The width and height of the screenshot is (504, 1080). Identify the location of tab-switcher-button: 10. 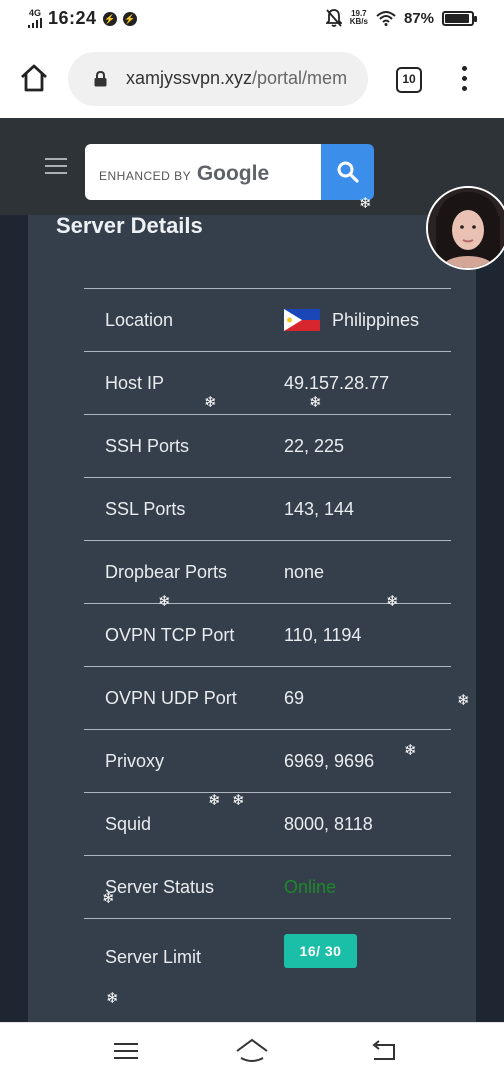
(409, 80).